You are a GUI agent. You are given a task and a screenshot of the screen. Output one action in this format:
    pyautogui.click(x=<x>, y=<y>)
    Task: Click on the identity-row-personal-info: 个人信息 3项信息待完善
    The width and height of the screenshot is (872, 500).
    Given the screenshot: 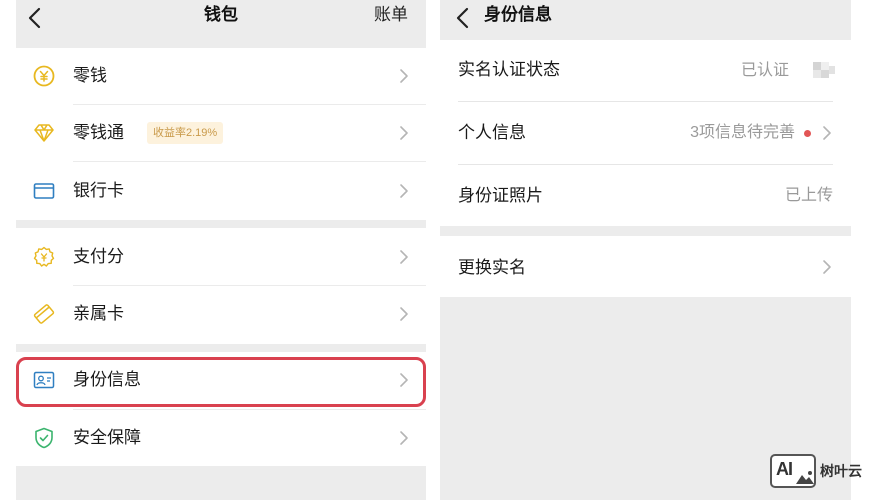 What is the action you would take?
    pyautogui.click(x=645, y=133)
    